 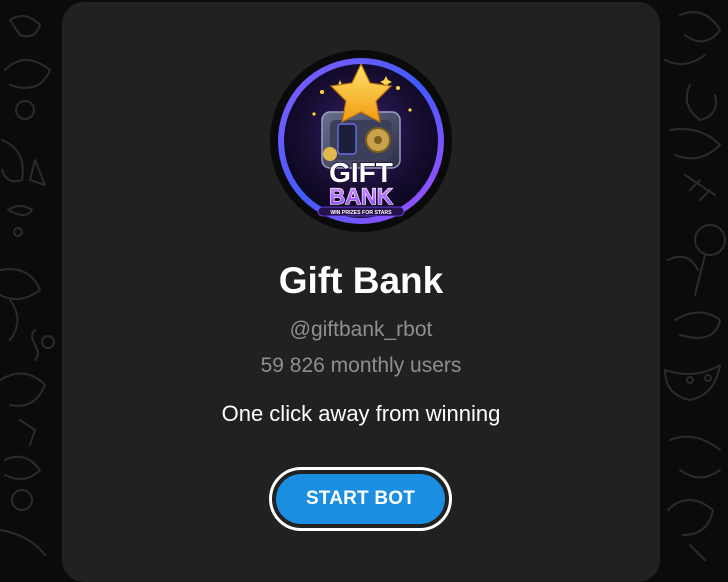 What do you see at coordinates (361, 365) in the screenshot?
I see `monthly-users-count: 59 826 monthly users` at bounding box center [361, 365].